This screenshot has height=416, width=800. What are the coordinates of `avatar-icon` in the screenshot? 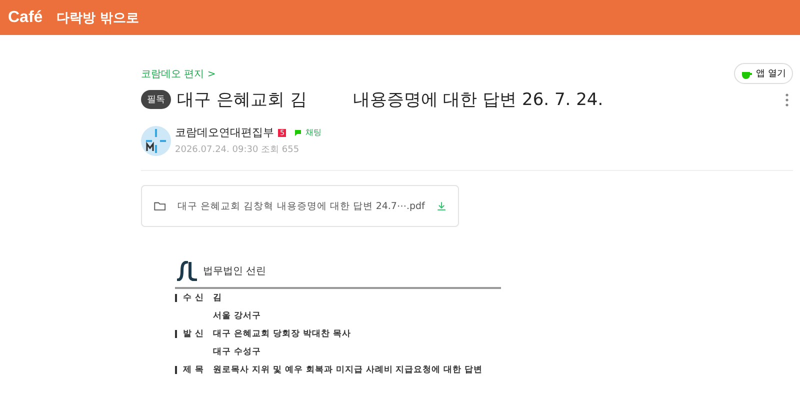 It's located at (156, 141).